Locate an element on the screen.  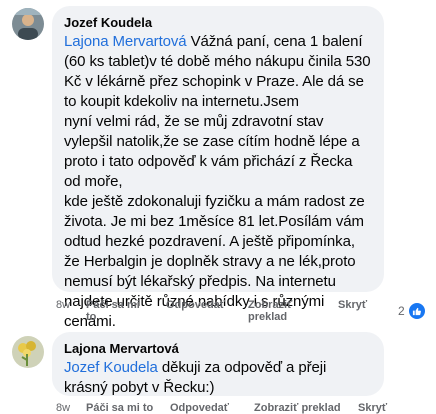
mention-link: Lajona Mervartová is located at coordinates (125, 41).